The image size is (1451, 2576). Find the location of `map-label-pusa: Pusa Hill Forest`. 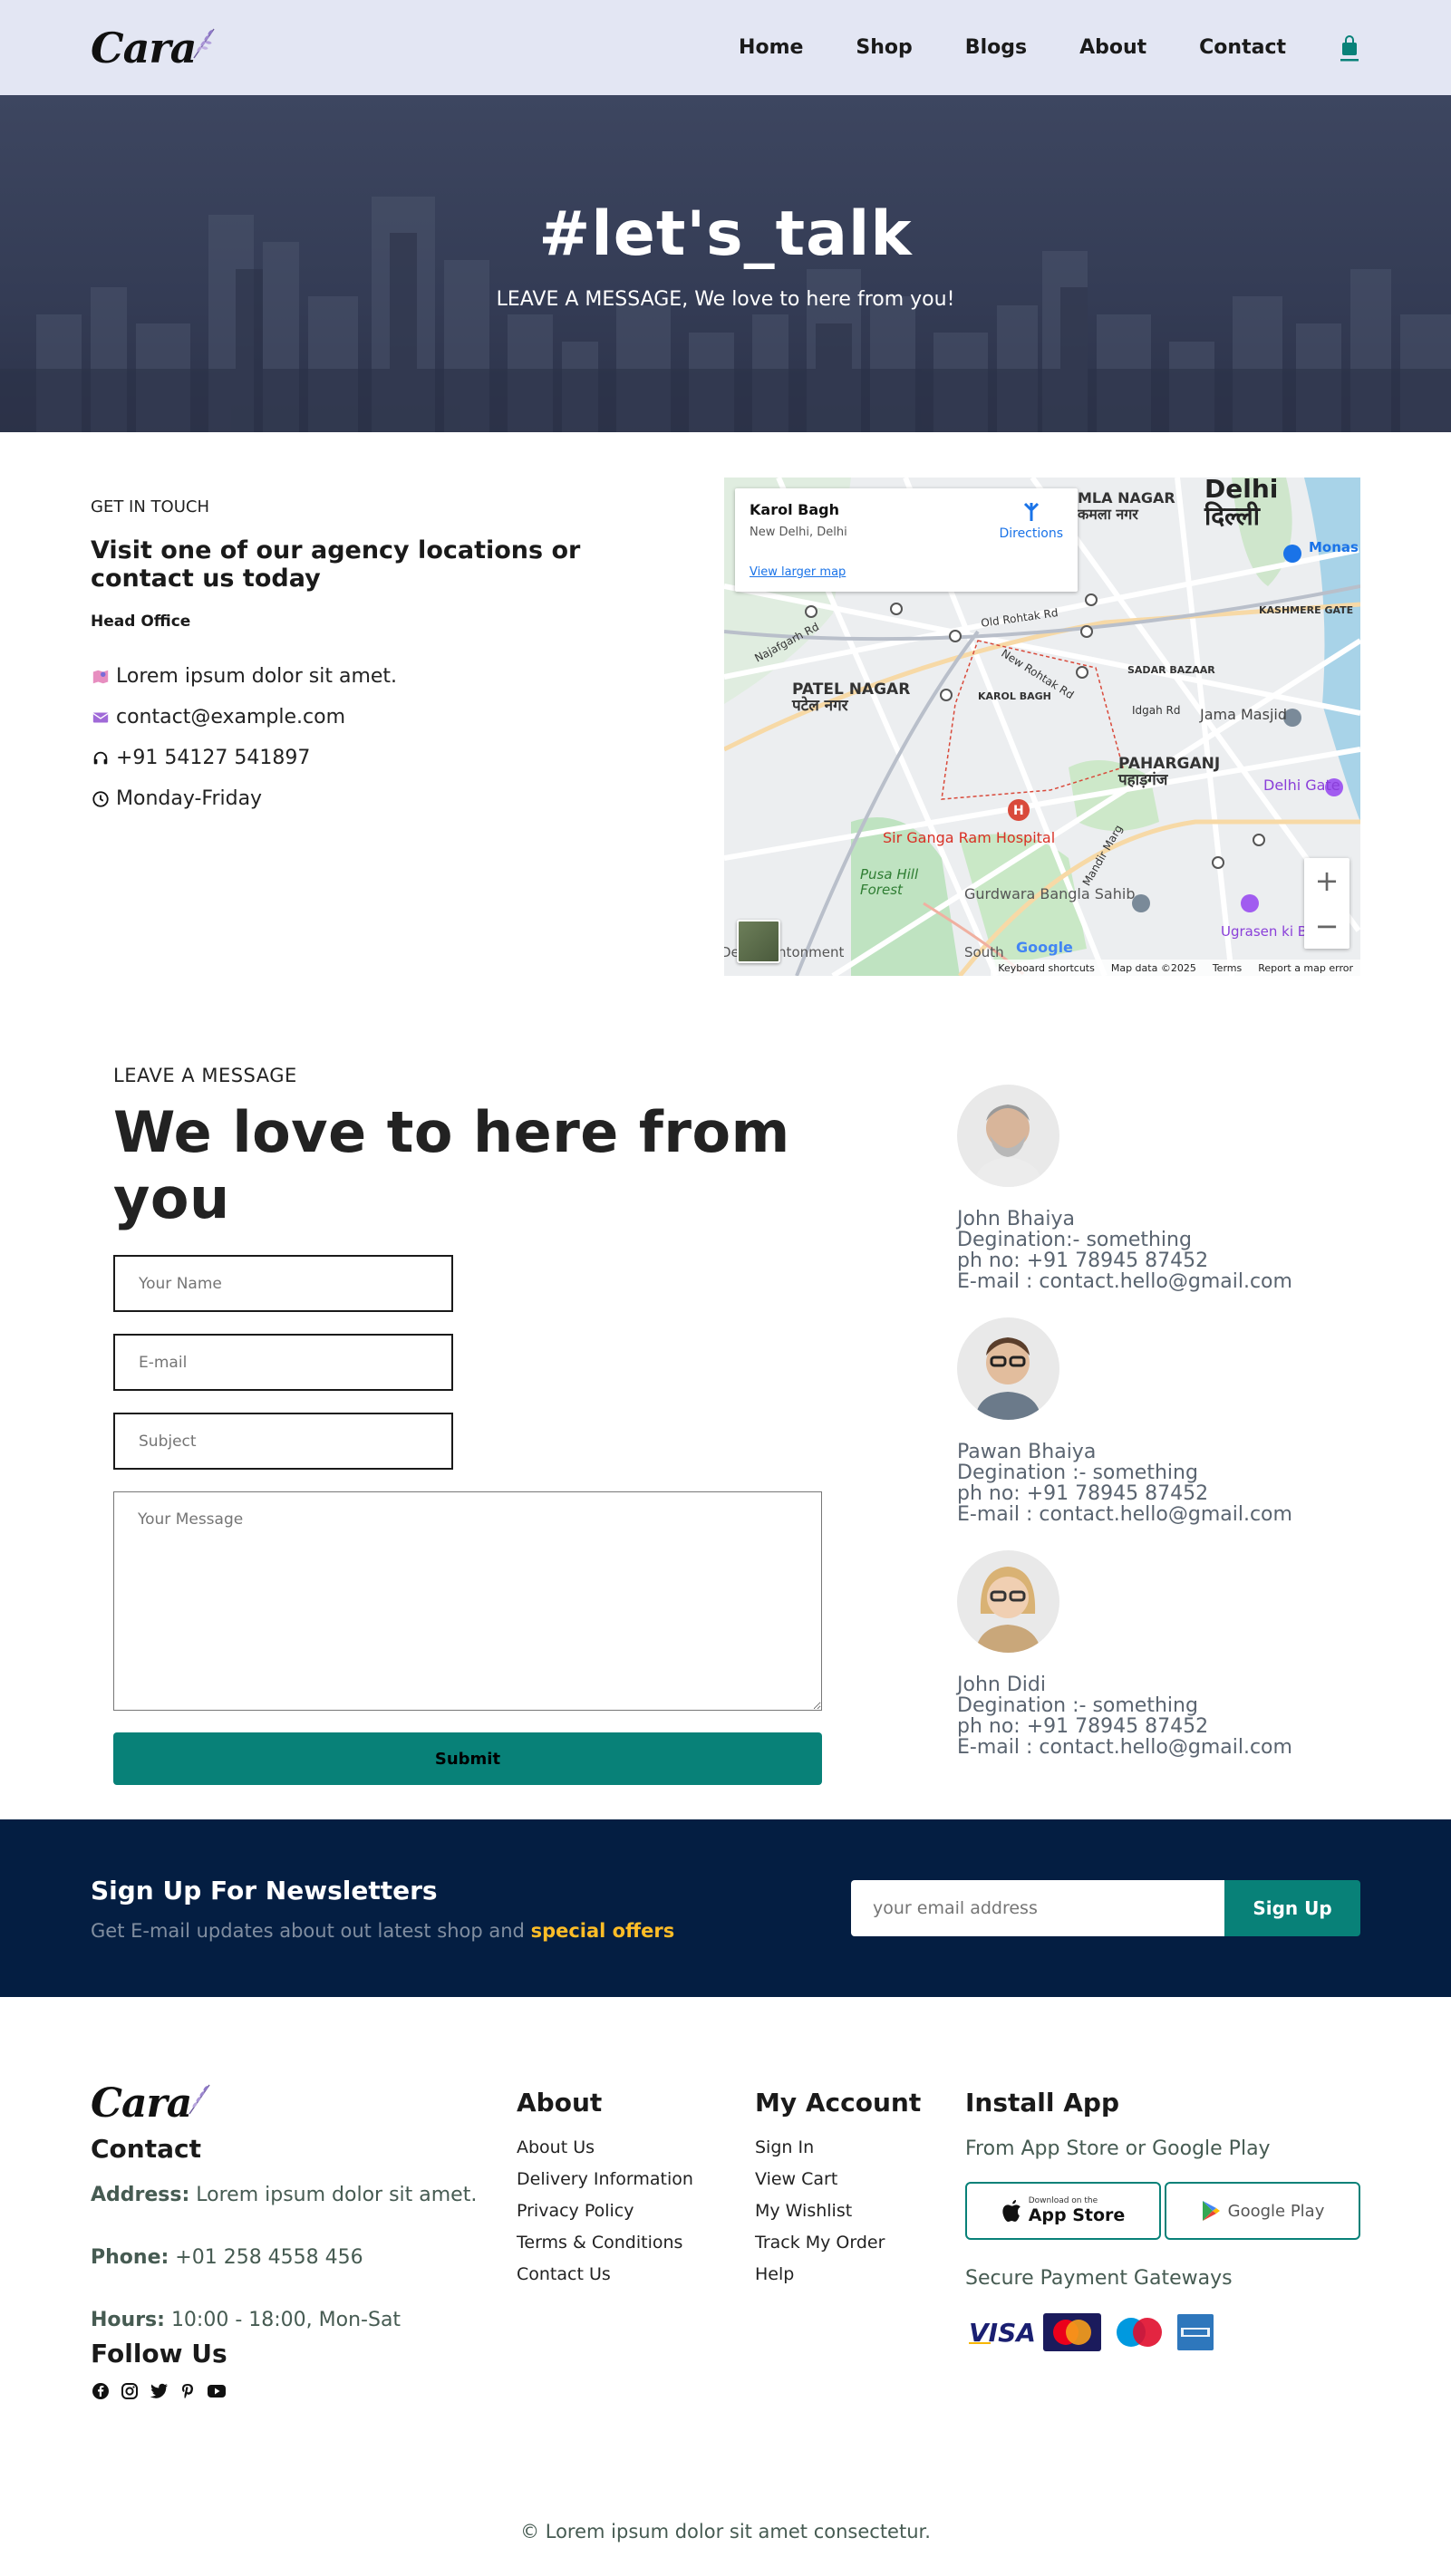

map-label-pusa: Pusa Hill Forest is located at coordinates (889, 882).